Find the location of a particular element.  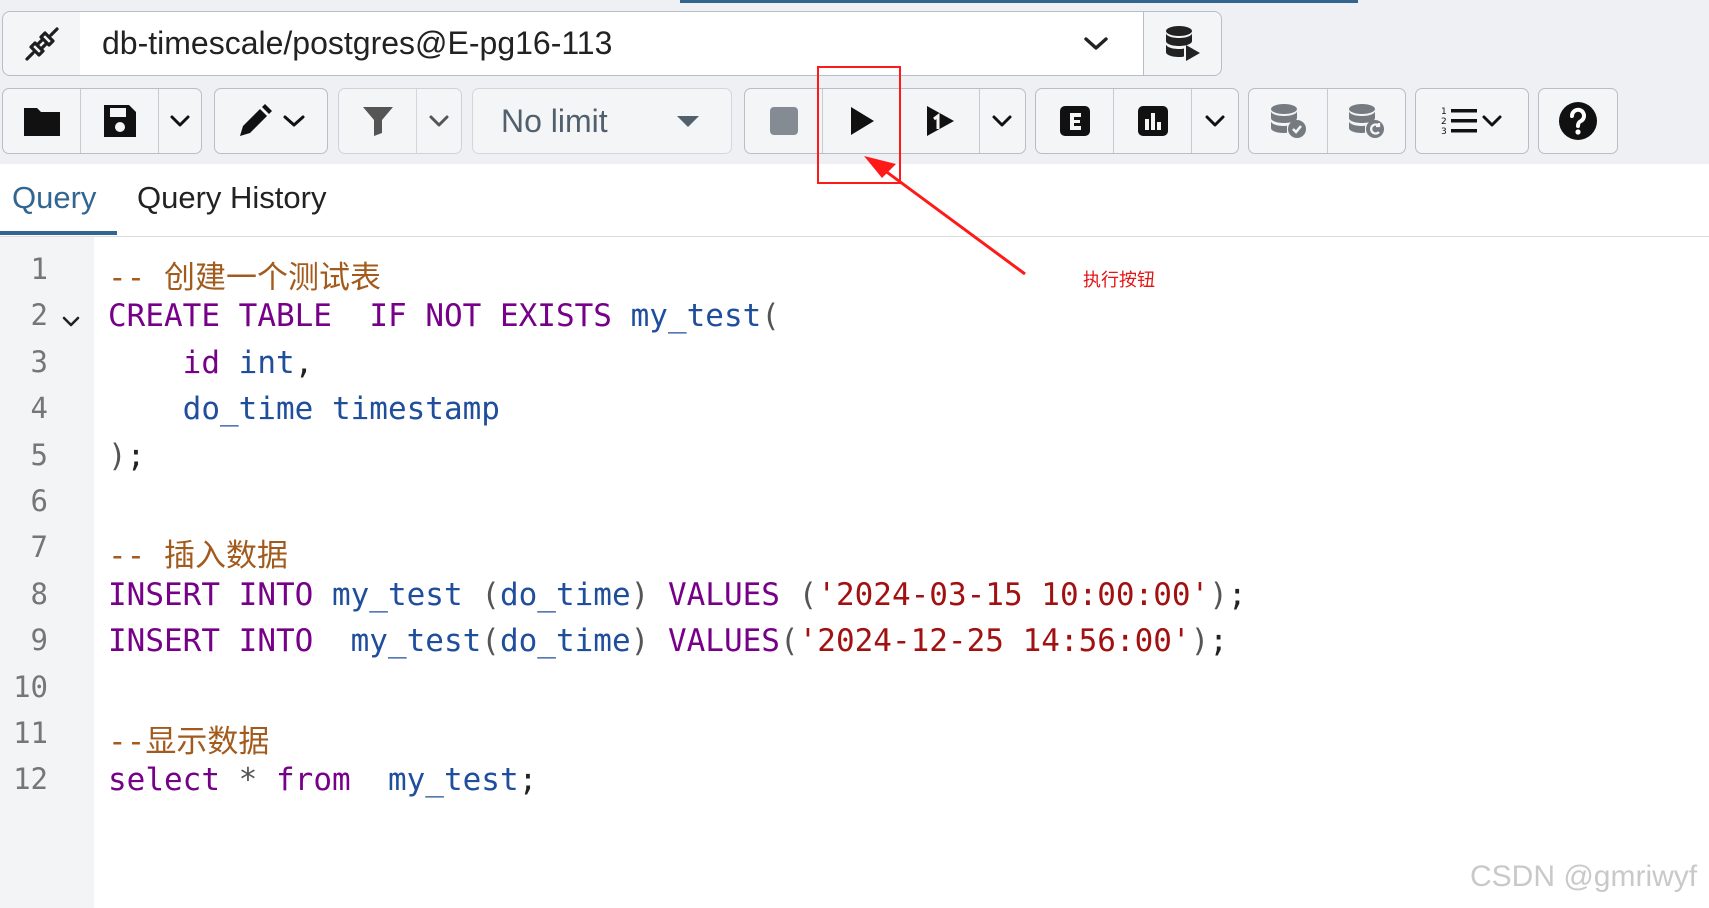

connection-status-button is located at coordinates (42, 43).